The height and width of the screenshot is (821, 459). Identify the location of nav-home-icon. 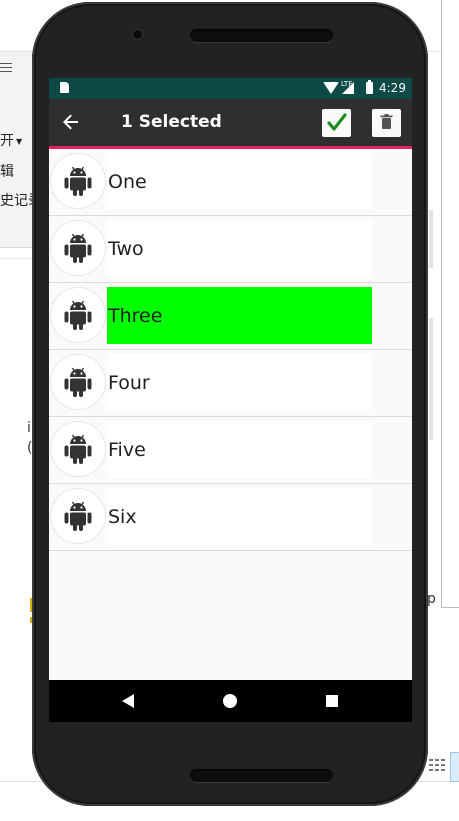
(230, 701).